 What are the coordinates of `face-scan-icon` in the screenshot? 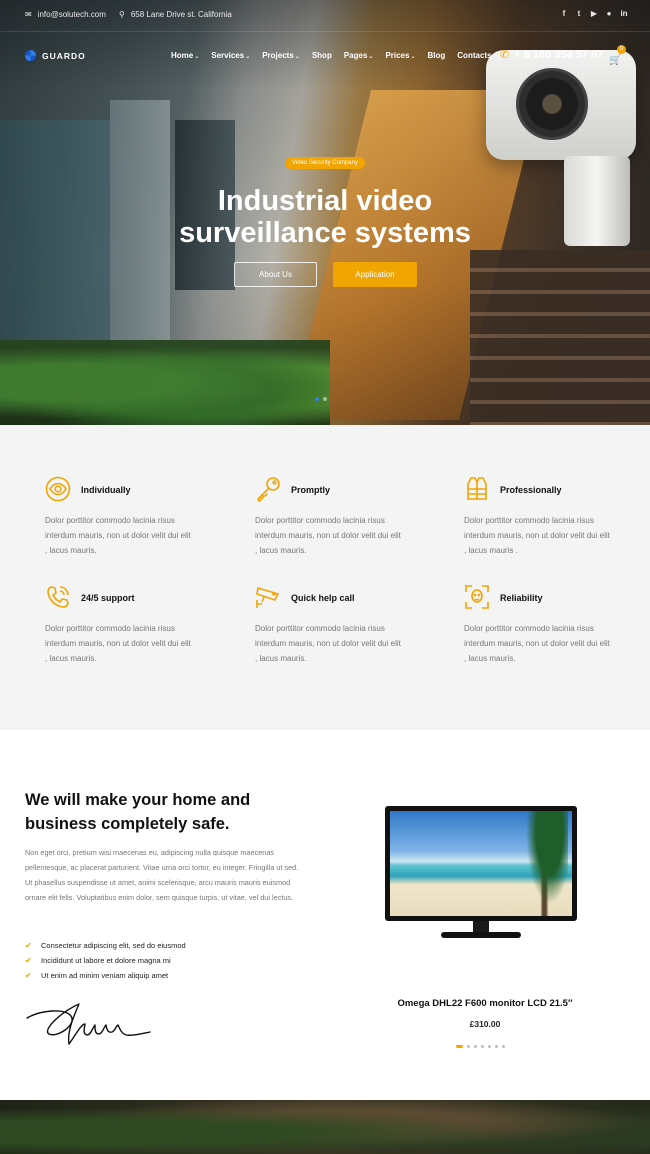 It's located at (477, 597).